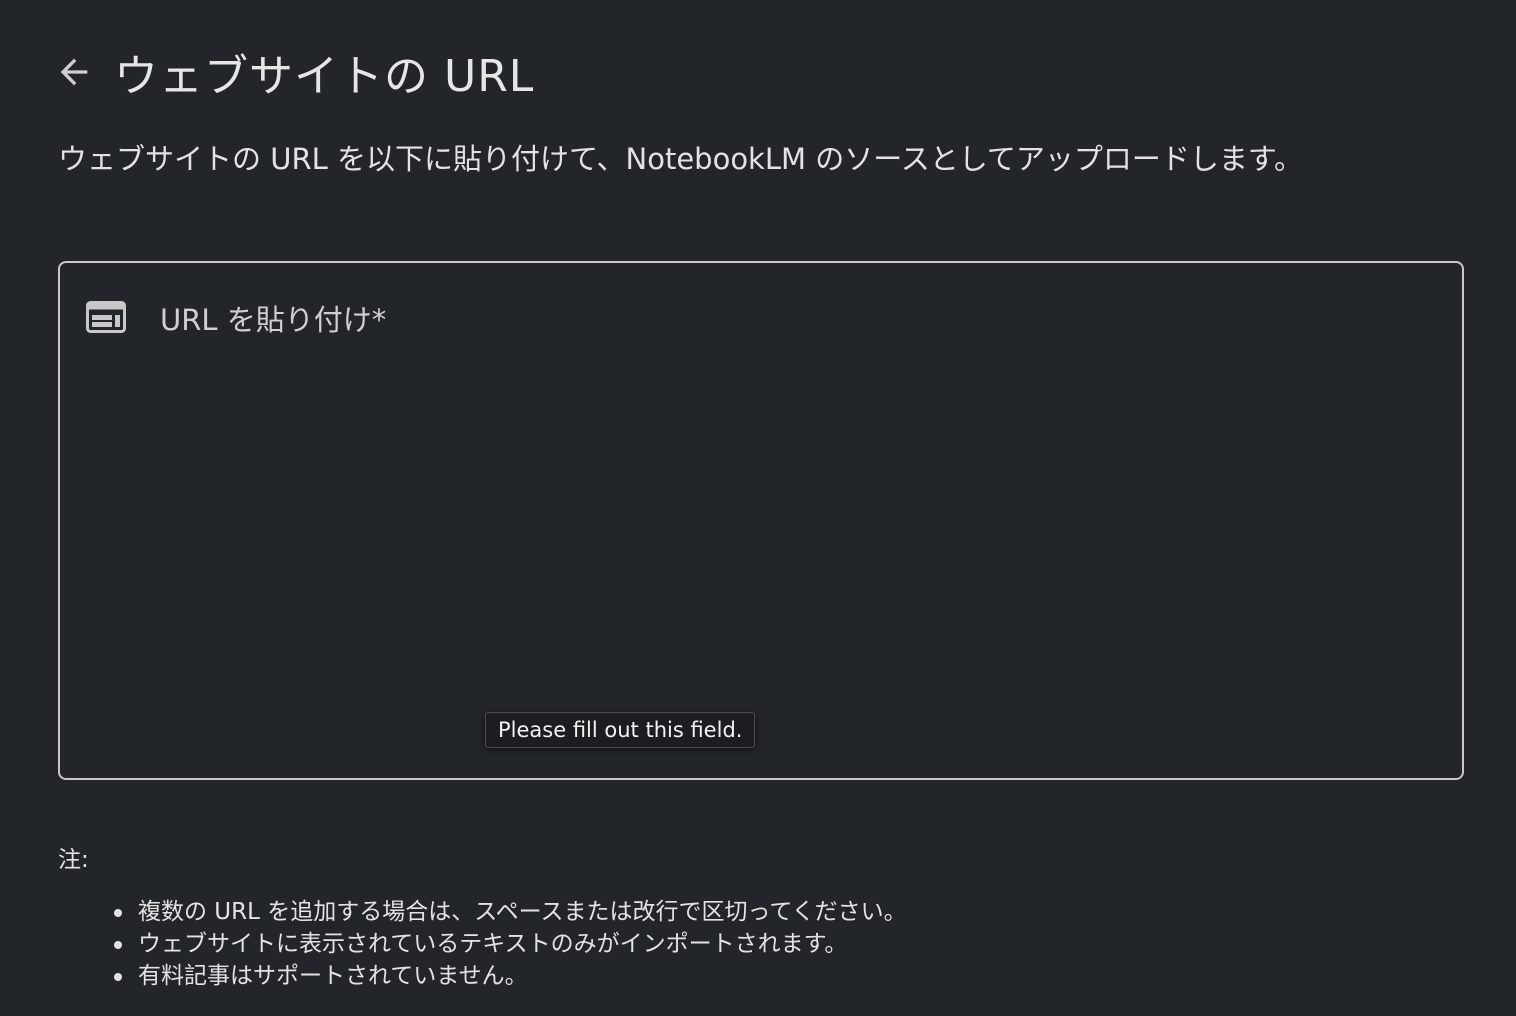 The height and width of the screenshot is (1016, 1516). Describe the element at coordinates (508, 912) in the screenshot. I see `note-item: 複数の URL を追加する場合は、スペースまたは改行で区切ってください。` at that location.